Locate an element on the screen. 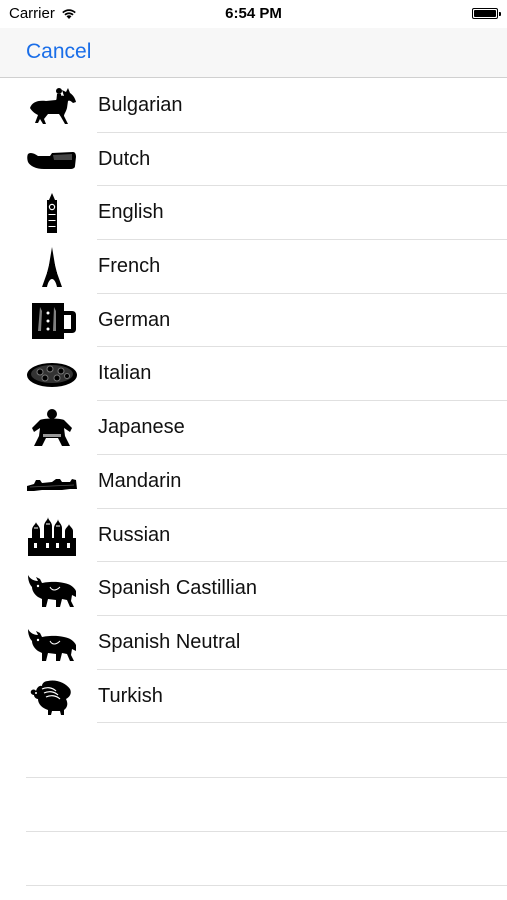 This screenshot has height=900, width=507. status-bar: Carrier 6:54 PM is located at coordinates (253, 14).